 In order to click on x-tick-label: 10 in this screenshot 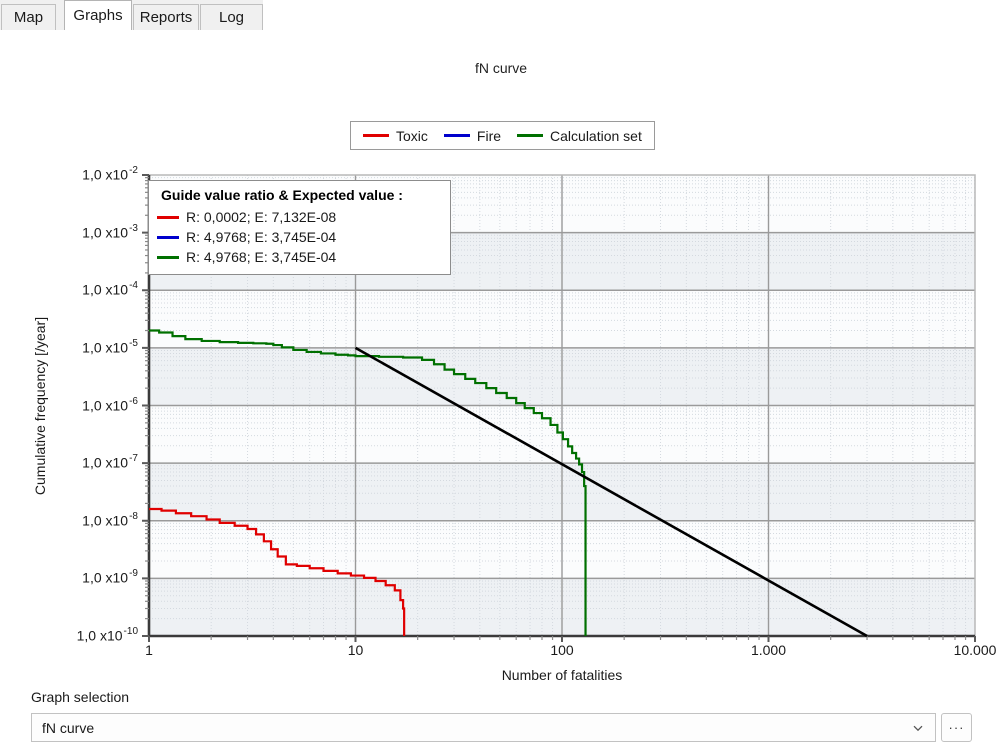, I will do `click(355, 650)`.